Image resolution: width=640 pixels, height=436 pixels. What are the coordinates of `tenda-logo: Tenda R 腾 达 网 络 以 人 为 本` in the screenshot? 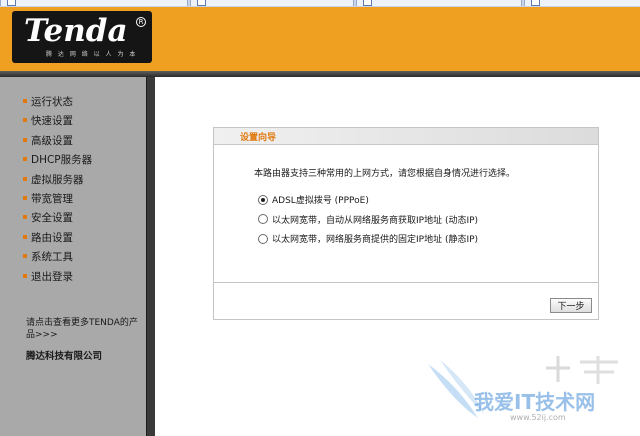 It's located at (82, 37).